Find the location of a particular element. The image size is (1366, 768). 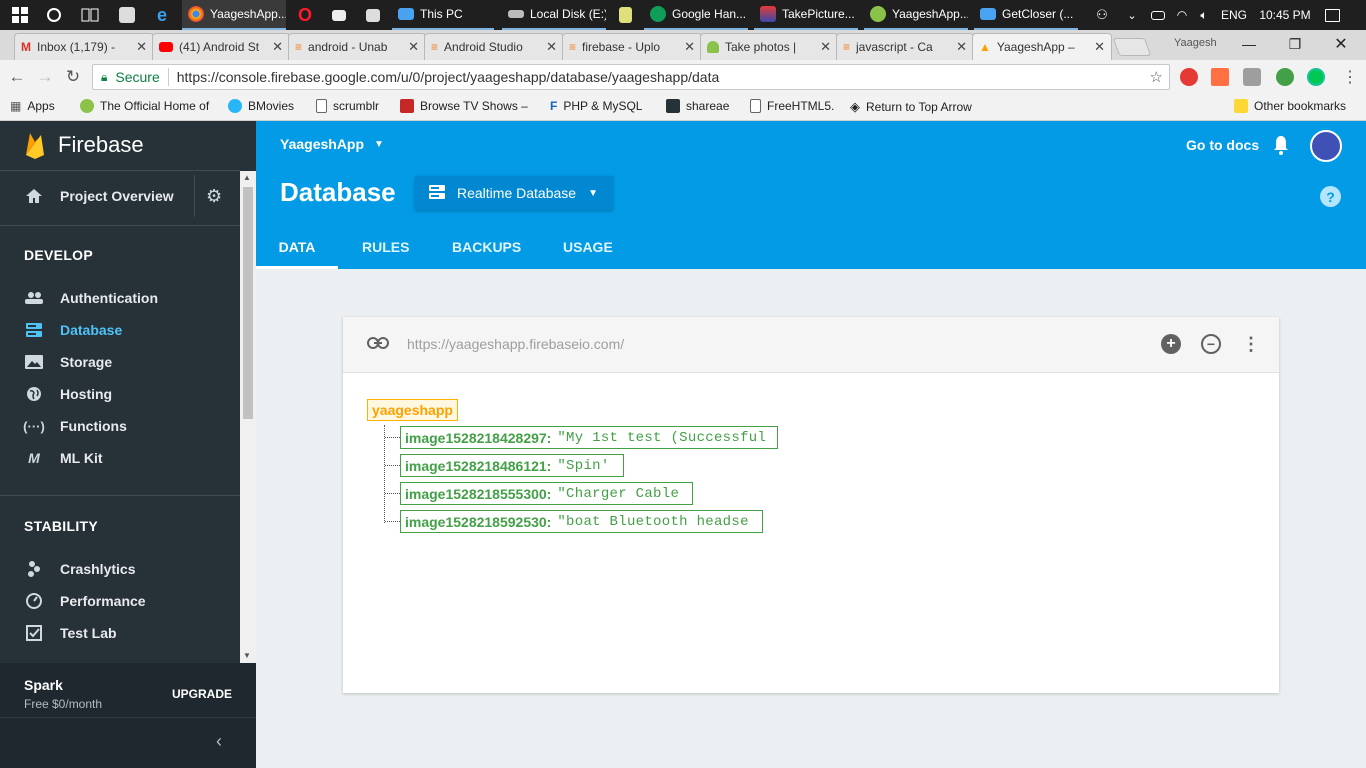

mail-icon is located at coordinates (339, 15).